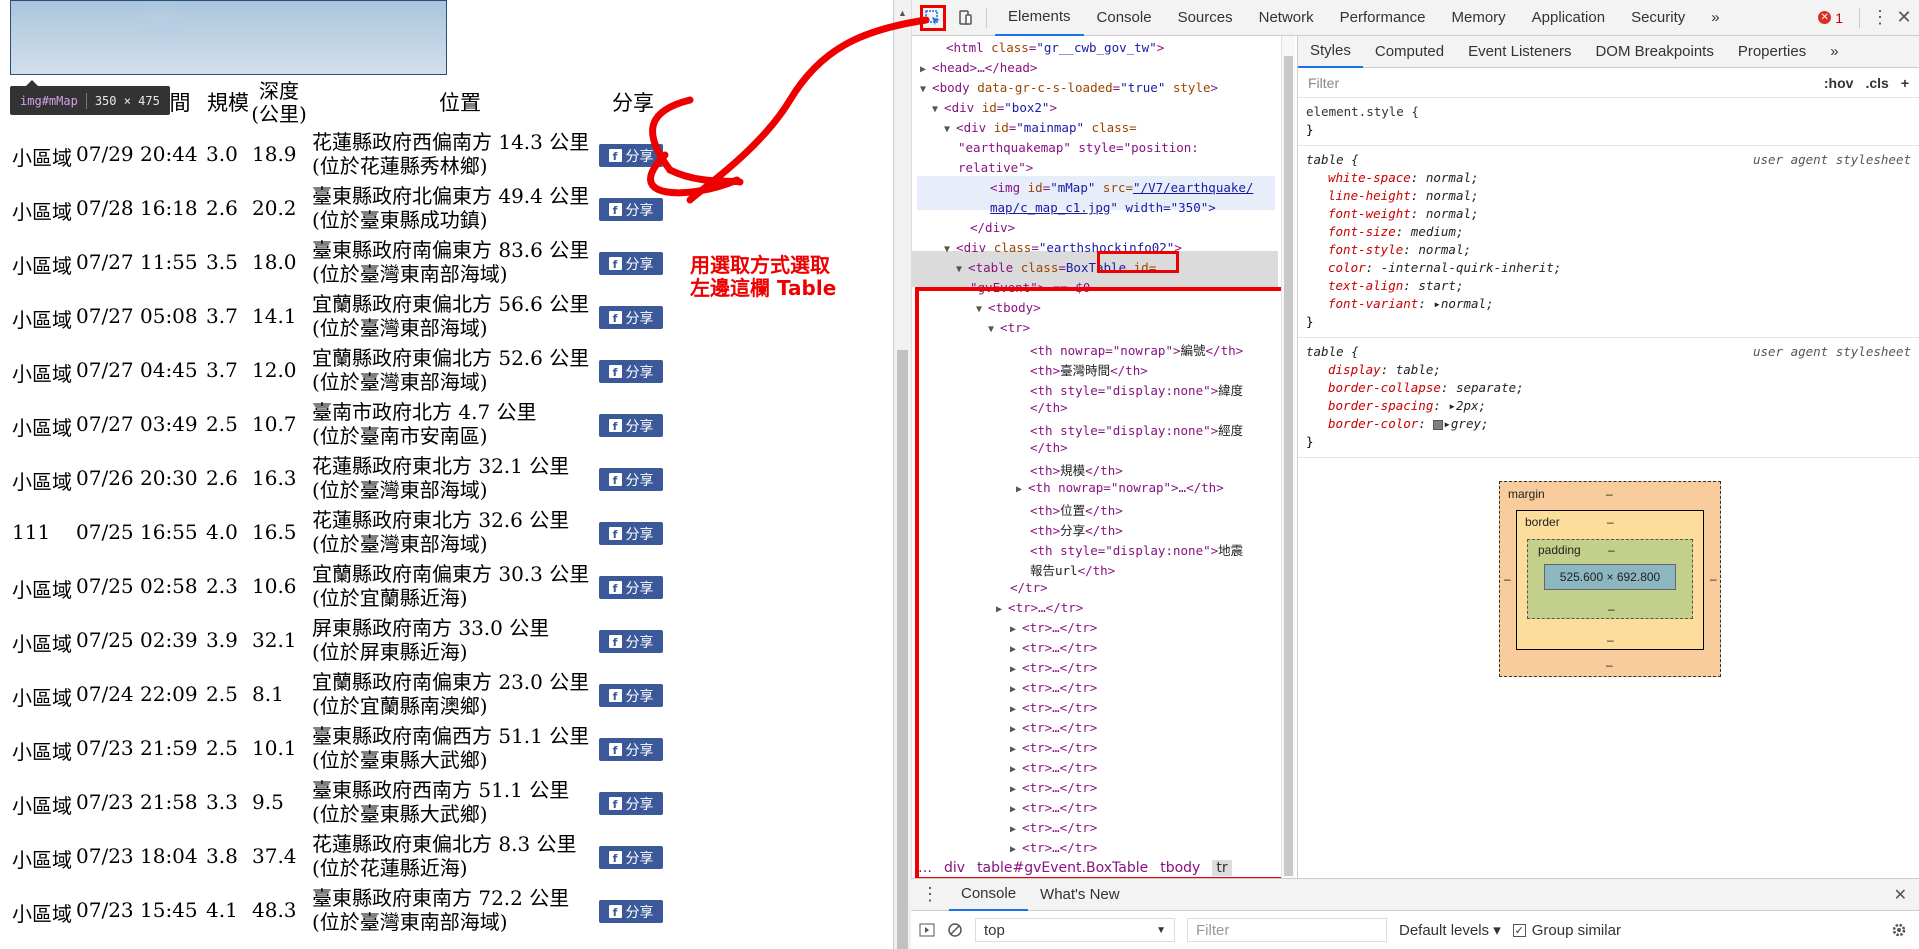 The image size is (1919, 949). I want to click on drawer-menu-icon: ⋮, so click(930, 894).